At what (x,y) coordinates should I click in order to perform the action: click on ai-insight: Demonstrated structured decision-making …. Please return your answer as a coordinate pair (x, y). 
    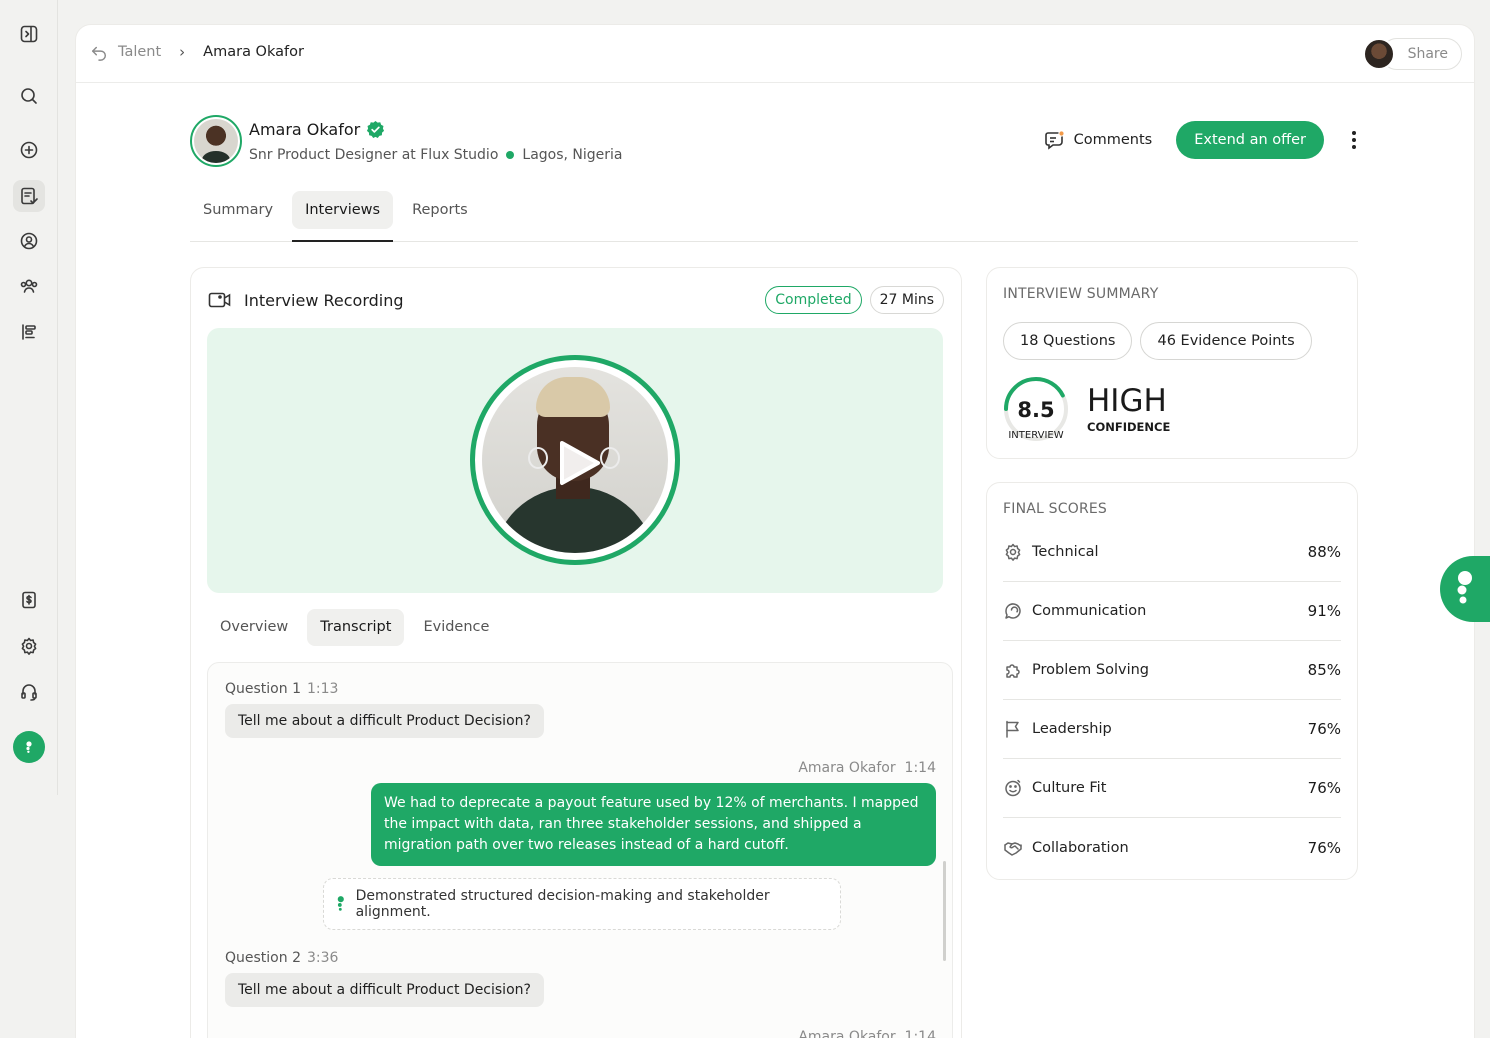
    Looking at the image, I should click on (582, 904).